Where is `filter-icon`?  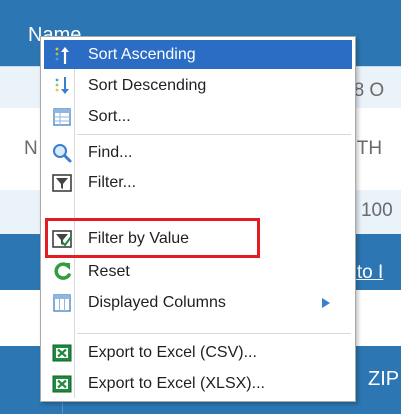
filter-icon is located at coordinates (62, 182).